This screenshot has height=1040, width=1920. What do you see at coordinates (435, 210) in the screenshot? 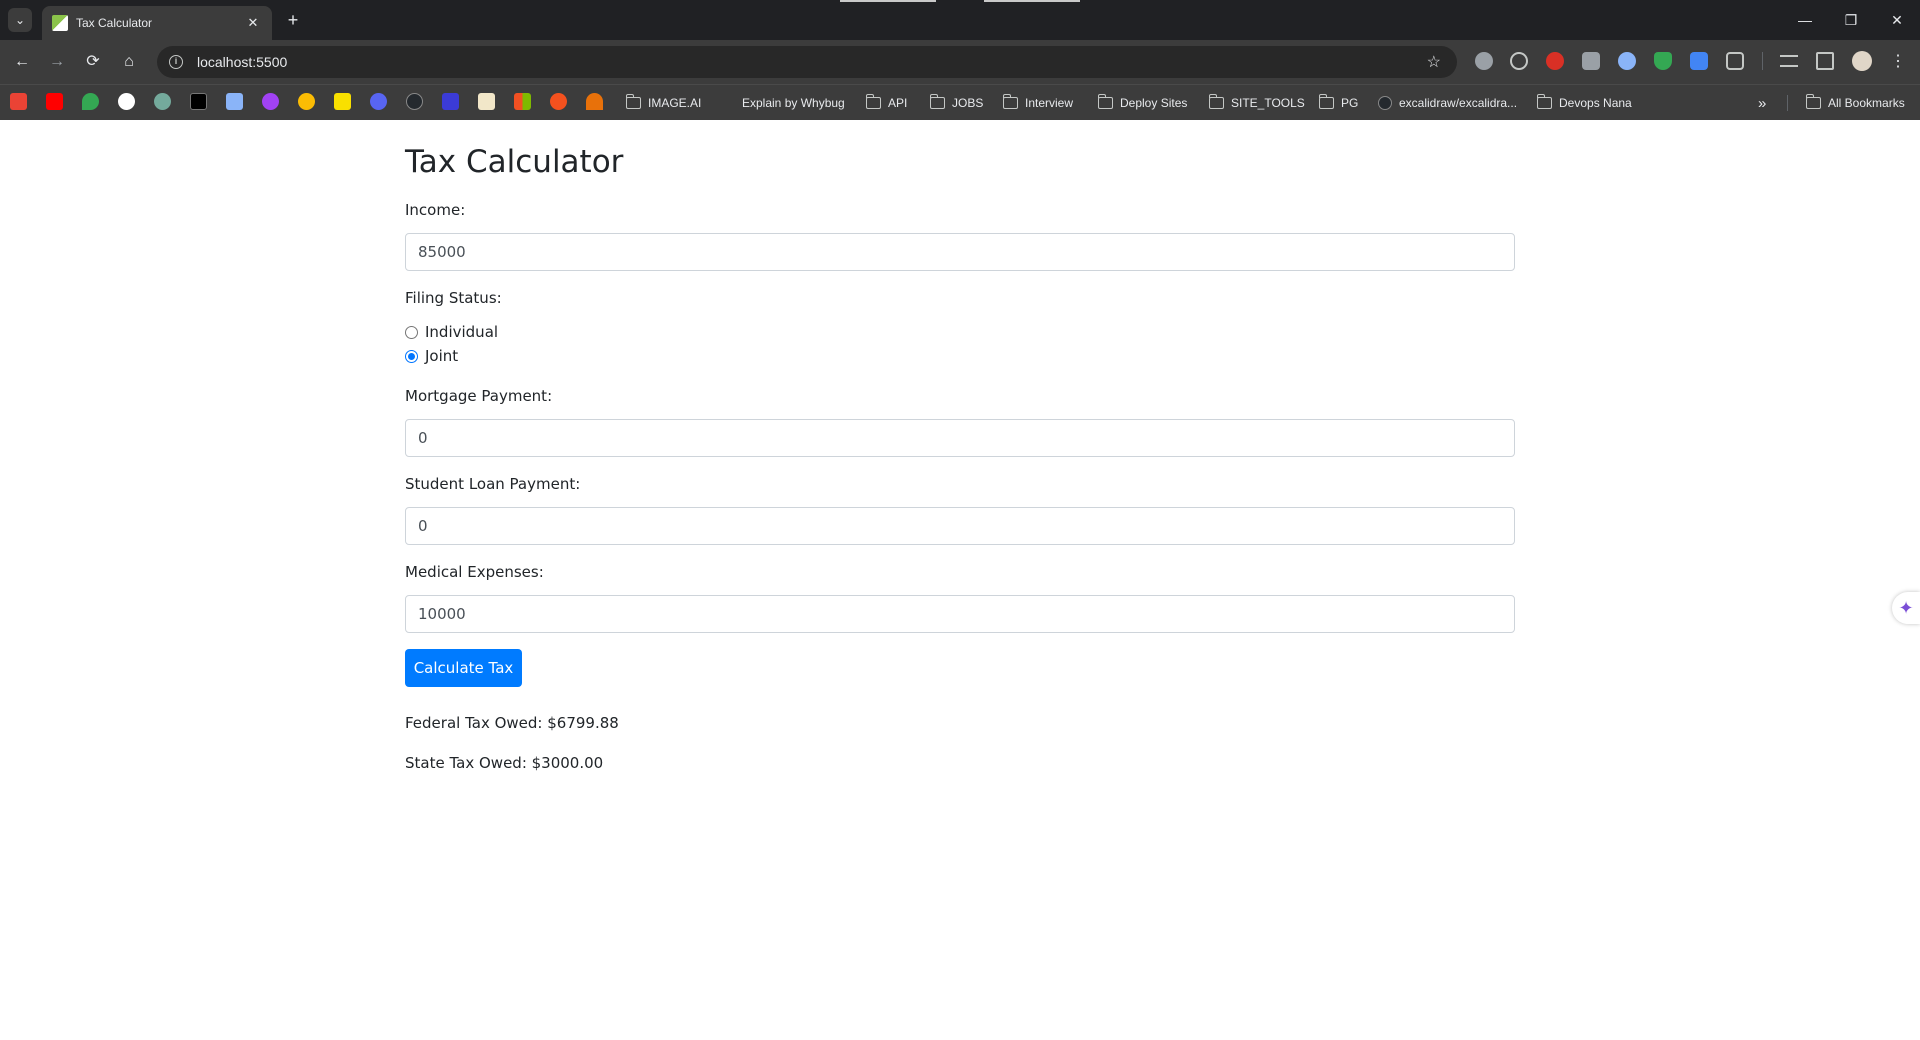
I see `income-label: Income:` at bounding box center [435, 210].